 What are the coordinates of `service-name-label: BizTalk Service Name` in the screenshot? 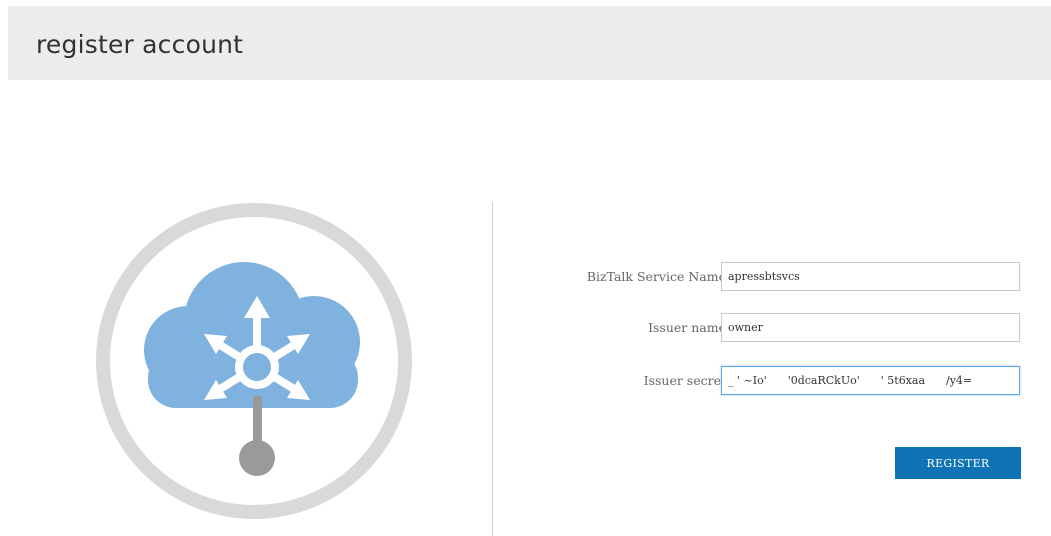 It's located at (656, 276).